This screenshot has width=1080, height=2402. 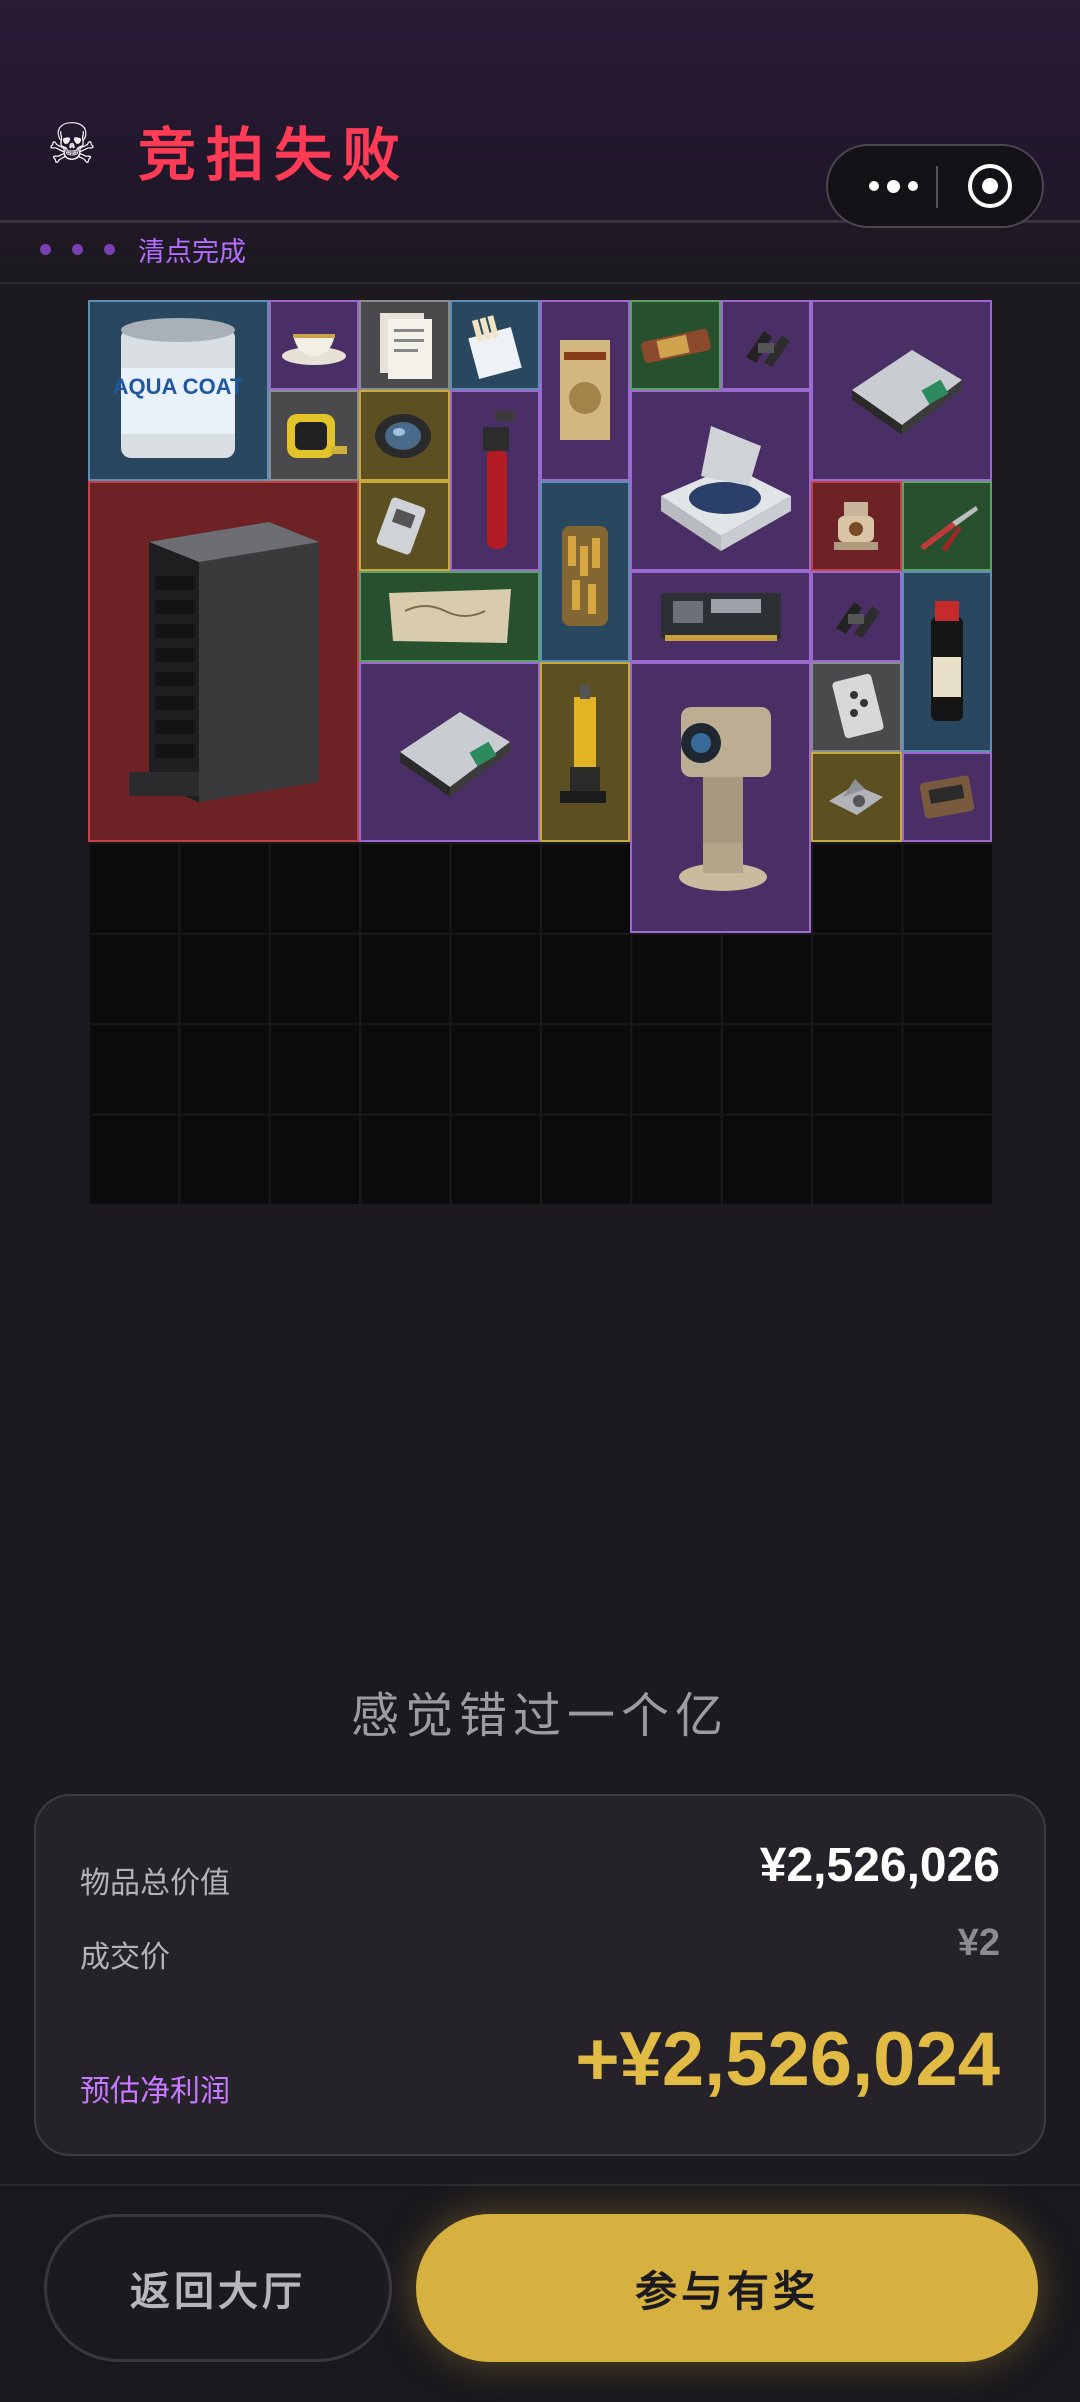 I want to click on deal-price-value: ¥2, so click(x=978, y=1943).